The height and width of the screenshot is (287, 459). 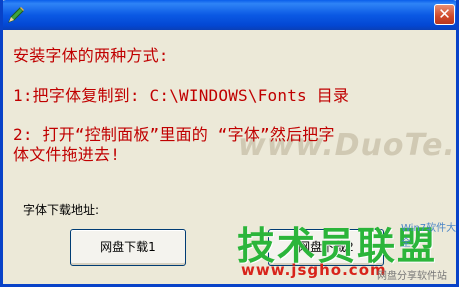 I want to click on close-icon: ✕, so click(x=444, y=14).